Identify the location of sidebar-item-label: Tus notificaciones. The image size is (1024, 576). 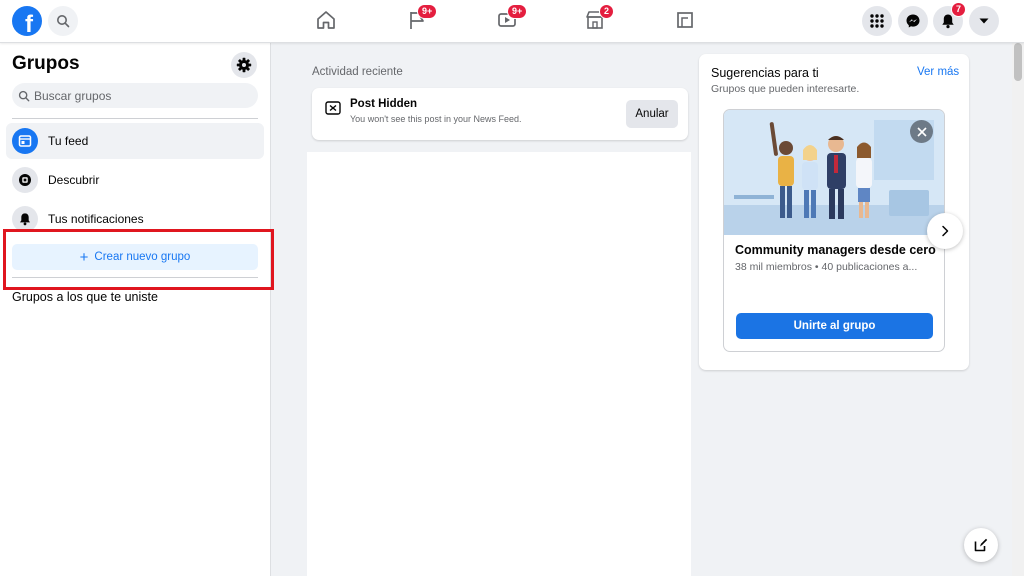
(96, 219).